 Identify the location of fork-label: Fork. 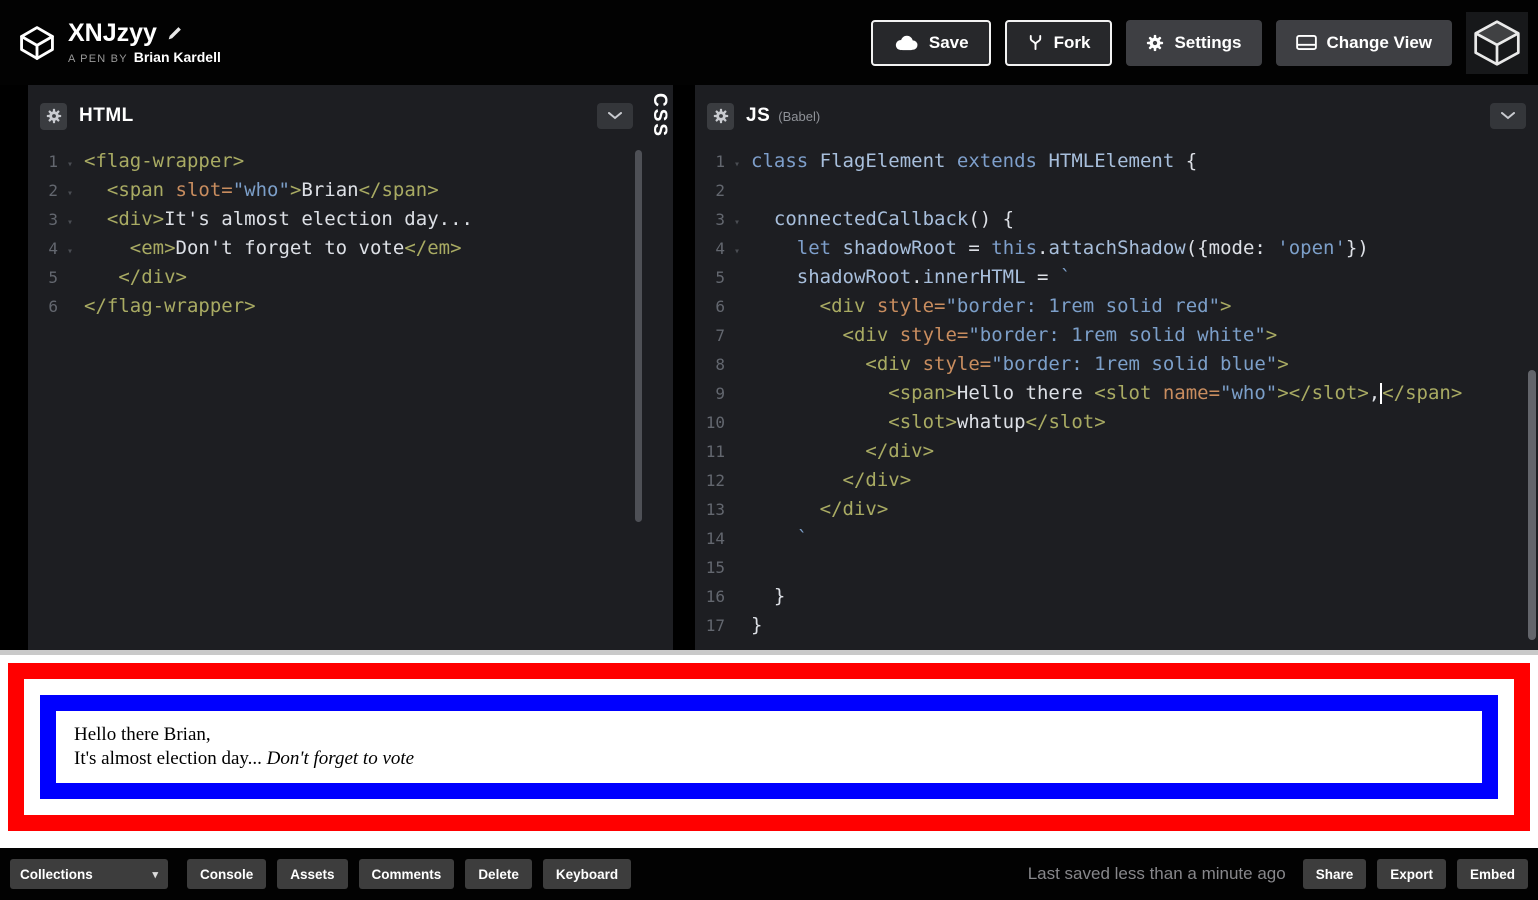
(1072, 42).